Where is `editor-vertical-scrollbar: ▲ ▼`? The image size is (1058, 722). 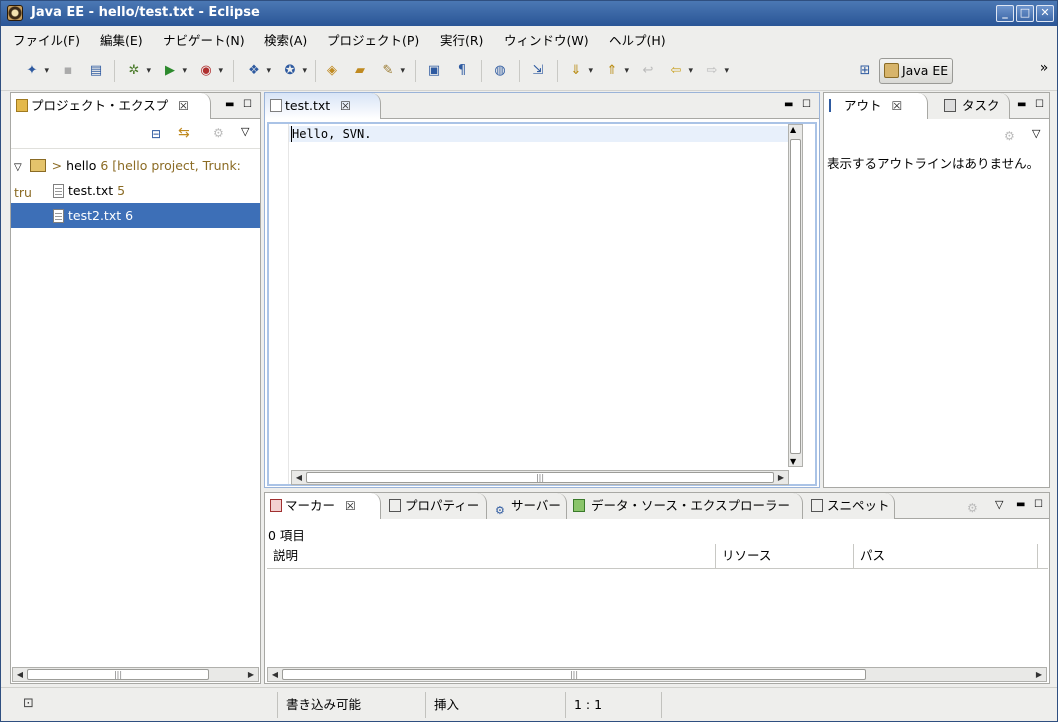
editor-vertical-scrollbar: ▲ ▼ is located at coordinates (795, 295).